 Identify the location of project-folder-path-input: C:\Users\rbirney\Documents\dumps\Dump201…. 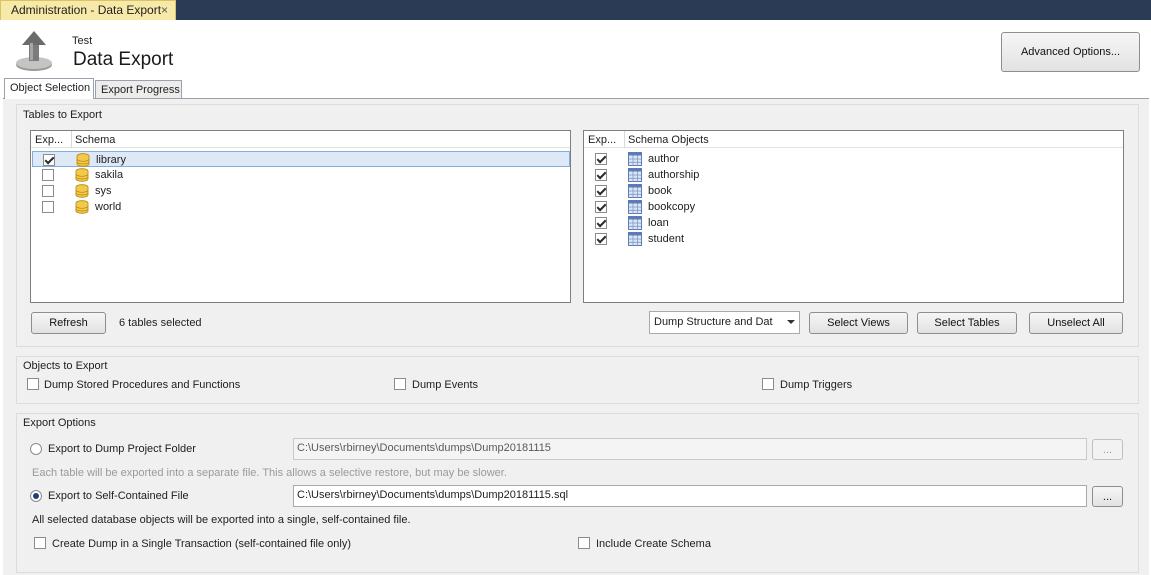
(690, 449).